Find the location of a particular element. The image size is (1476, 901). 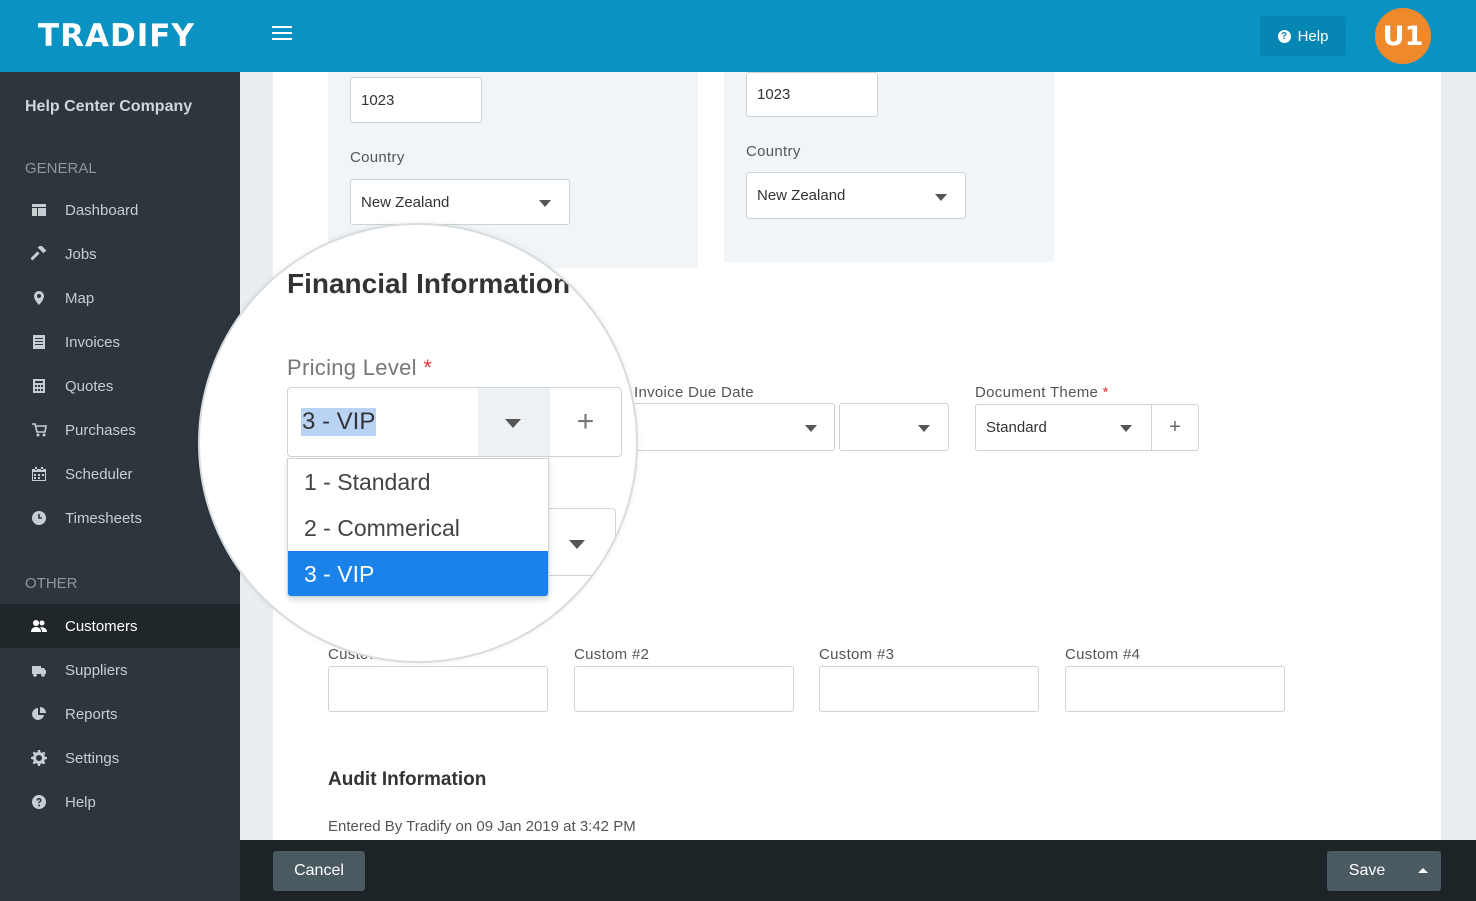

app-logo: TRADIFY is located at coordinates (116, 36).